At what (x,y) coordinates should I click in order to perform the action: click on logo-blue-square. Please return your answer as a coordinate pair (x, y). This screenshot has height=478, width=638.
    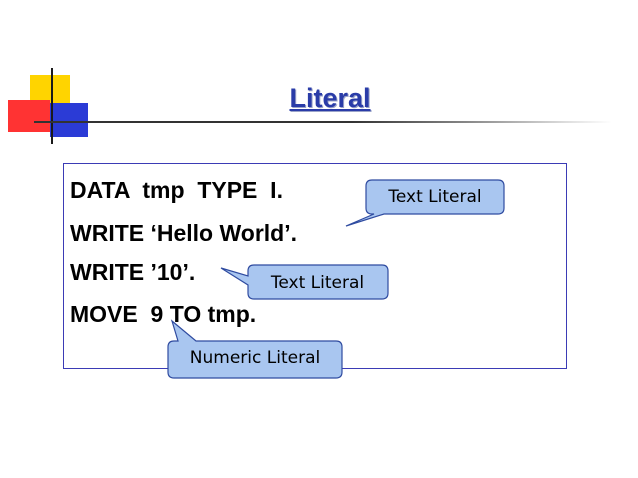
    Looking at the image, I should click on (69, 120).